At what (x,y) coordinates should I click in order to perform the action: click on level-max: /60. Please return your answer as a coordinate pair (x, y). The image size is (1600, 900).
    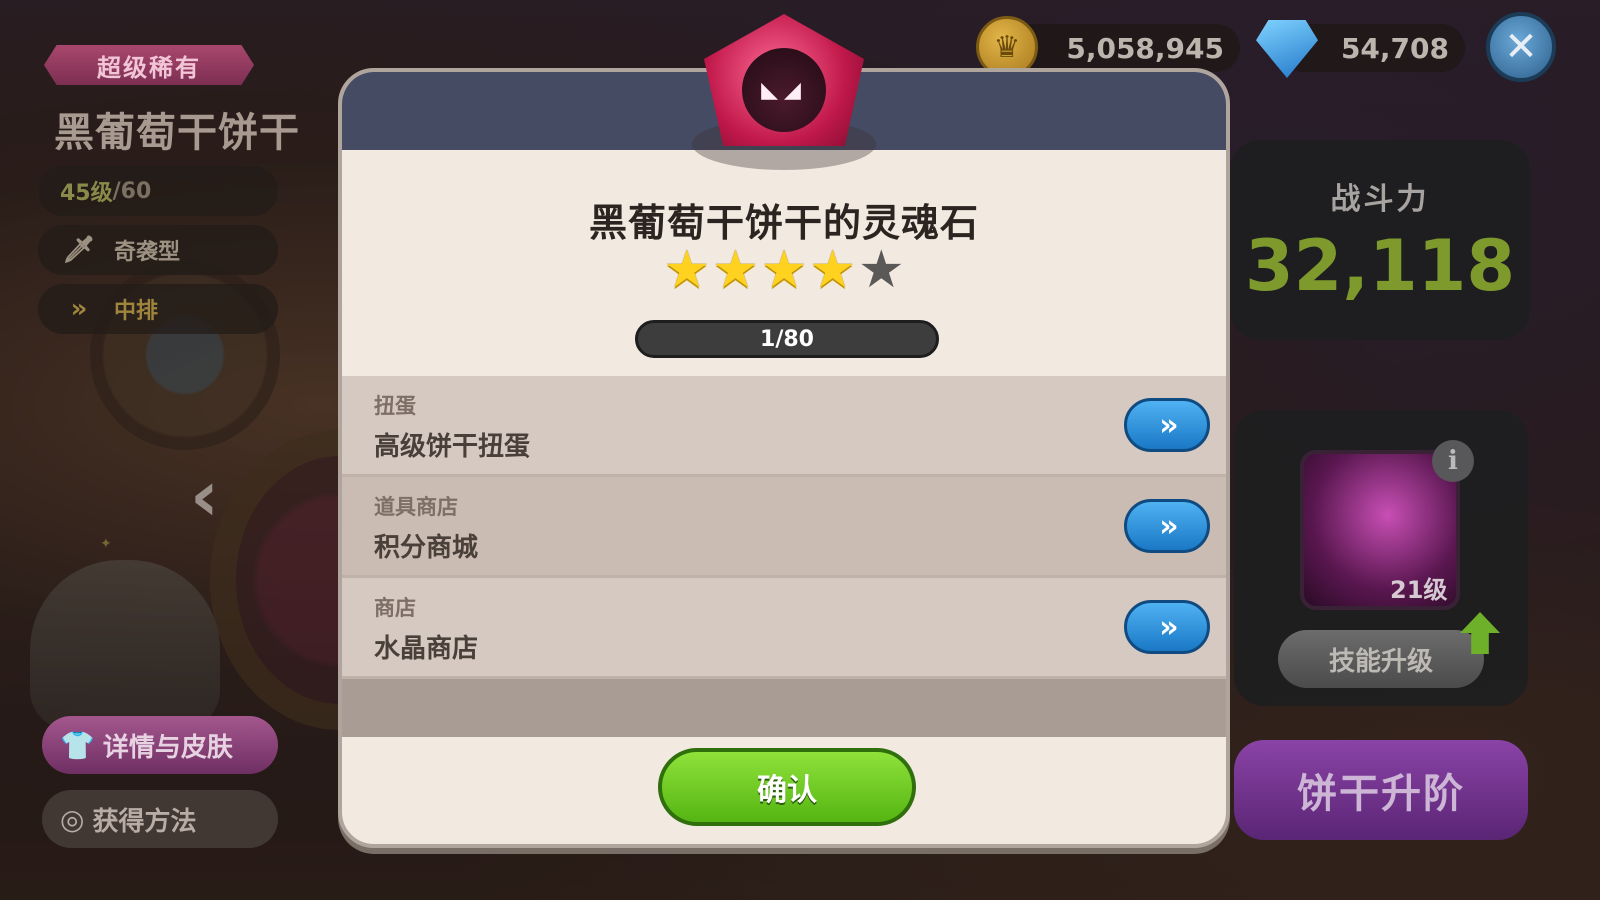
    Looking at the image, I should click on (132, 191).